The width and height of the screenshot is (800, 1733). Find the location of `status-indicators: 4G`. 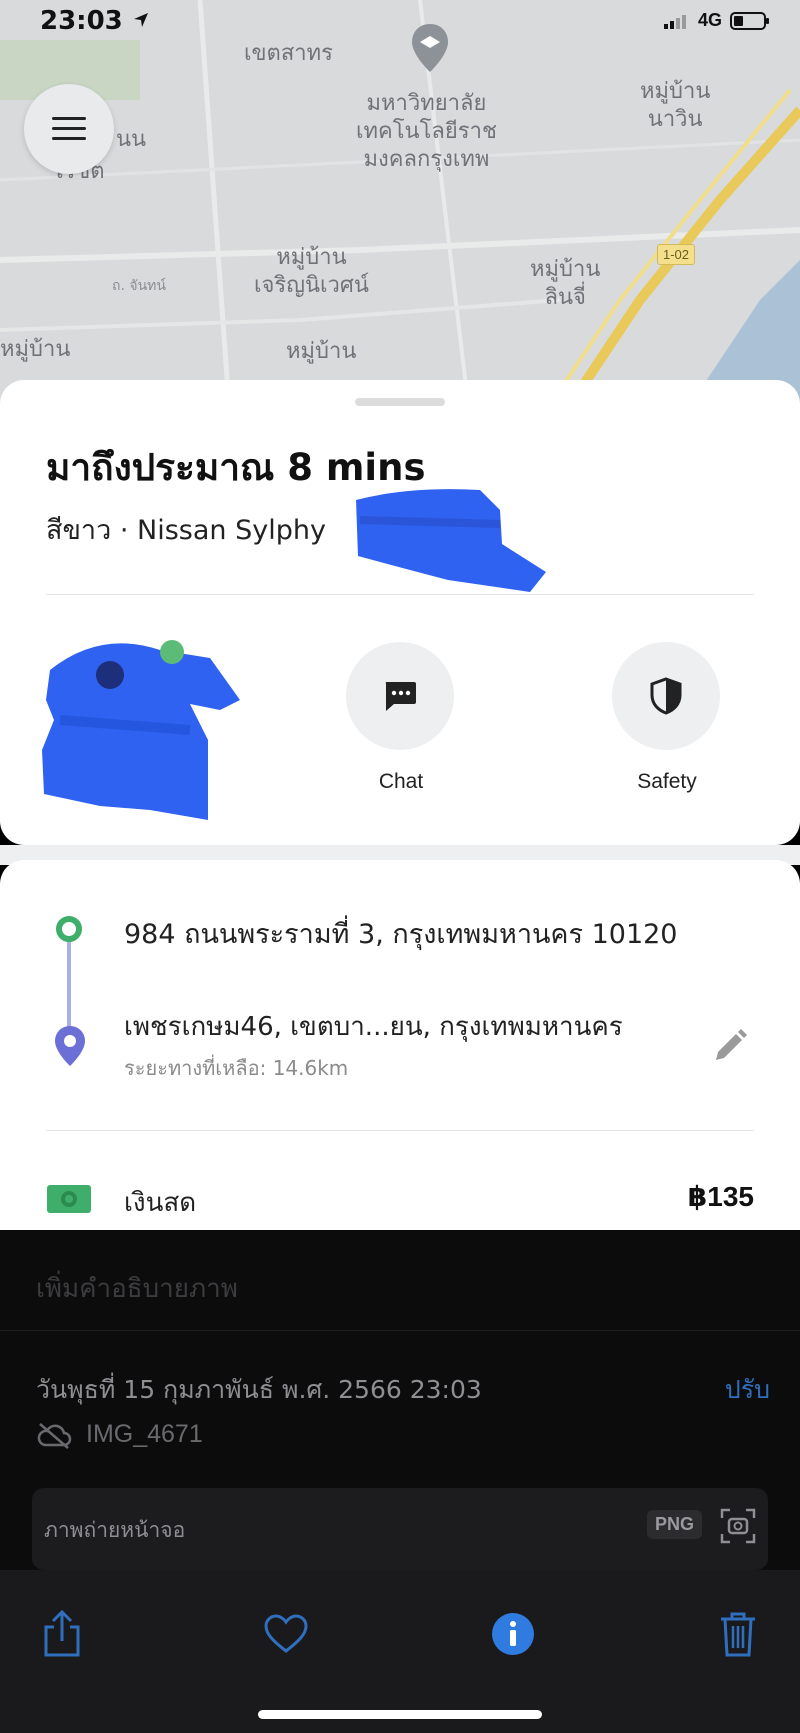

status-indicators: 4G is located at coordinates (716, 20).